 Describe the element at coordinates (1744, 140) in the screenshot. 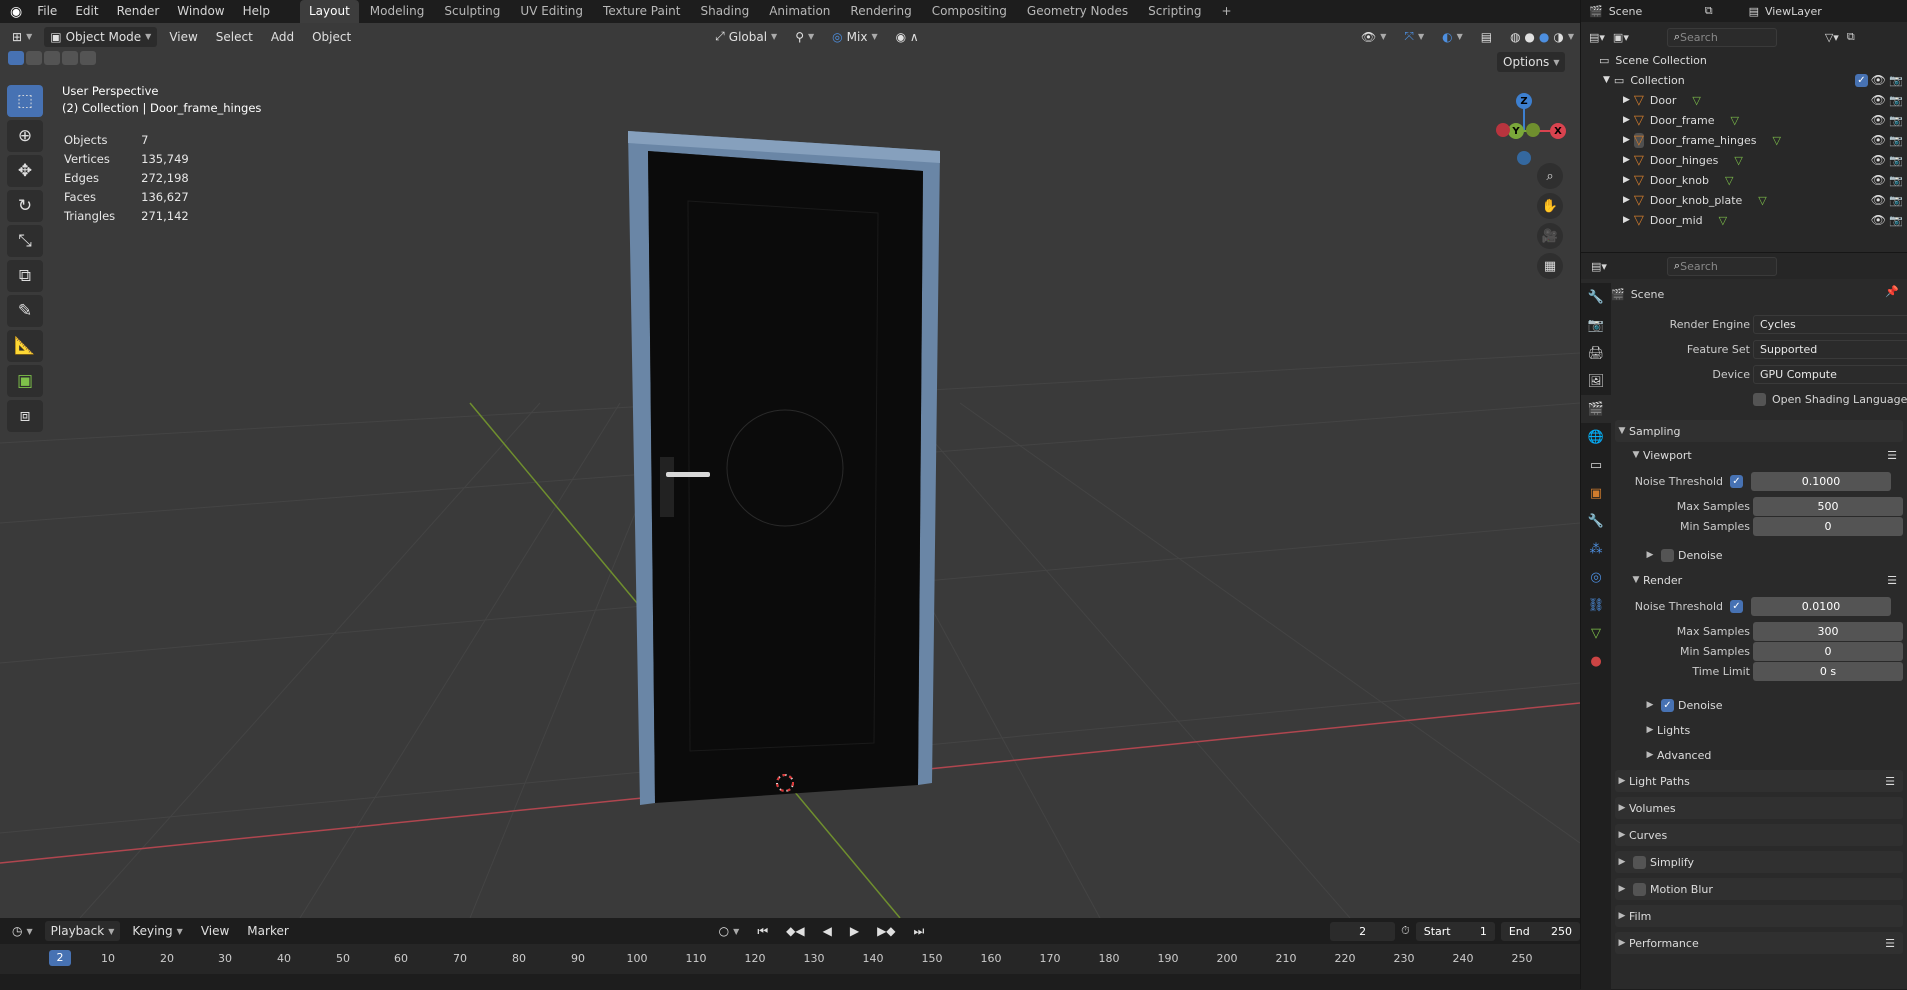

I see `outliner-object-row: ▶ ▽ Door_frame_hinges ▽ 👁 📷` at that location.